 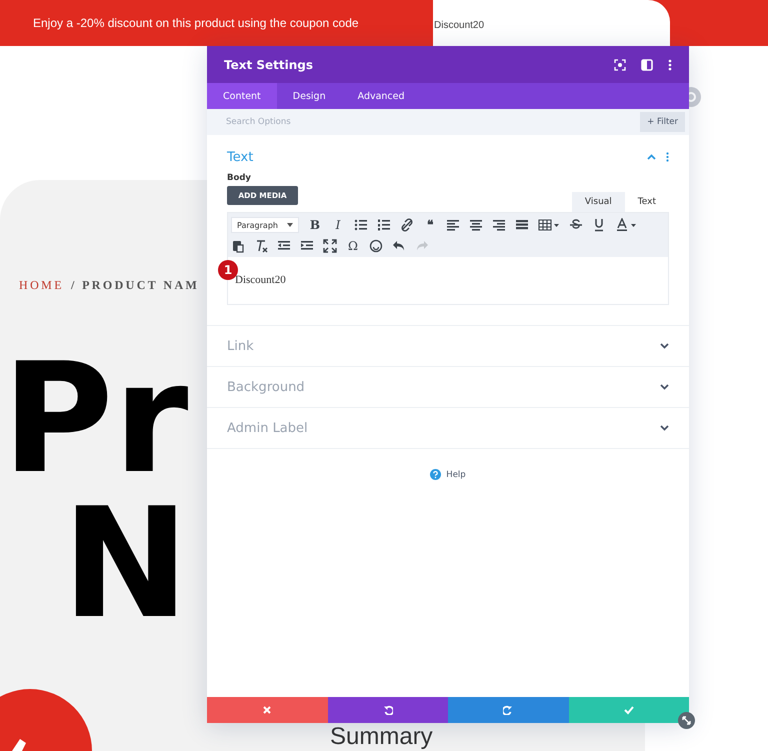 I want to click on text-color-icon, so click(x=626, y=225).